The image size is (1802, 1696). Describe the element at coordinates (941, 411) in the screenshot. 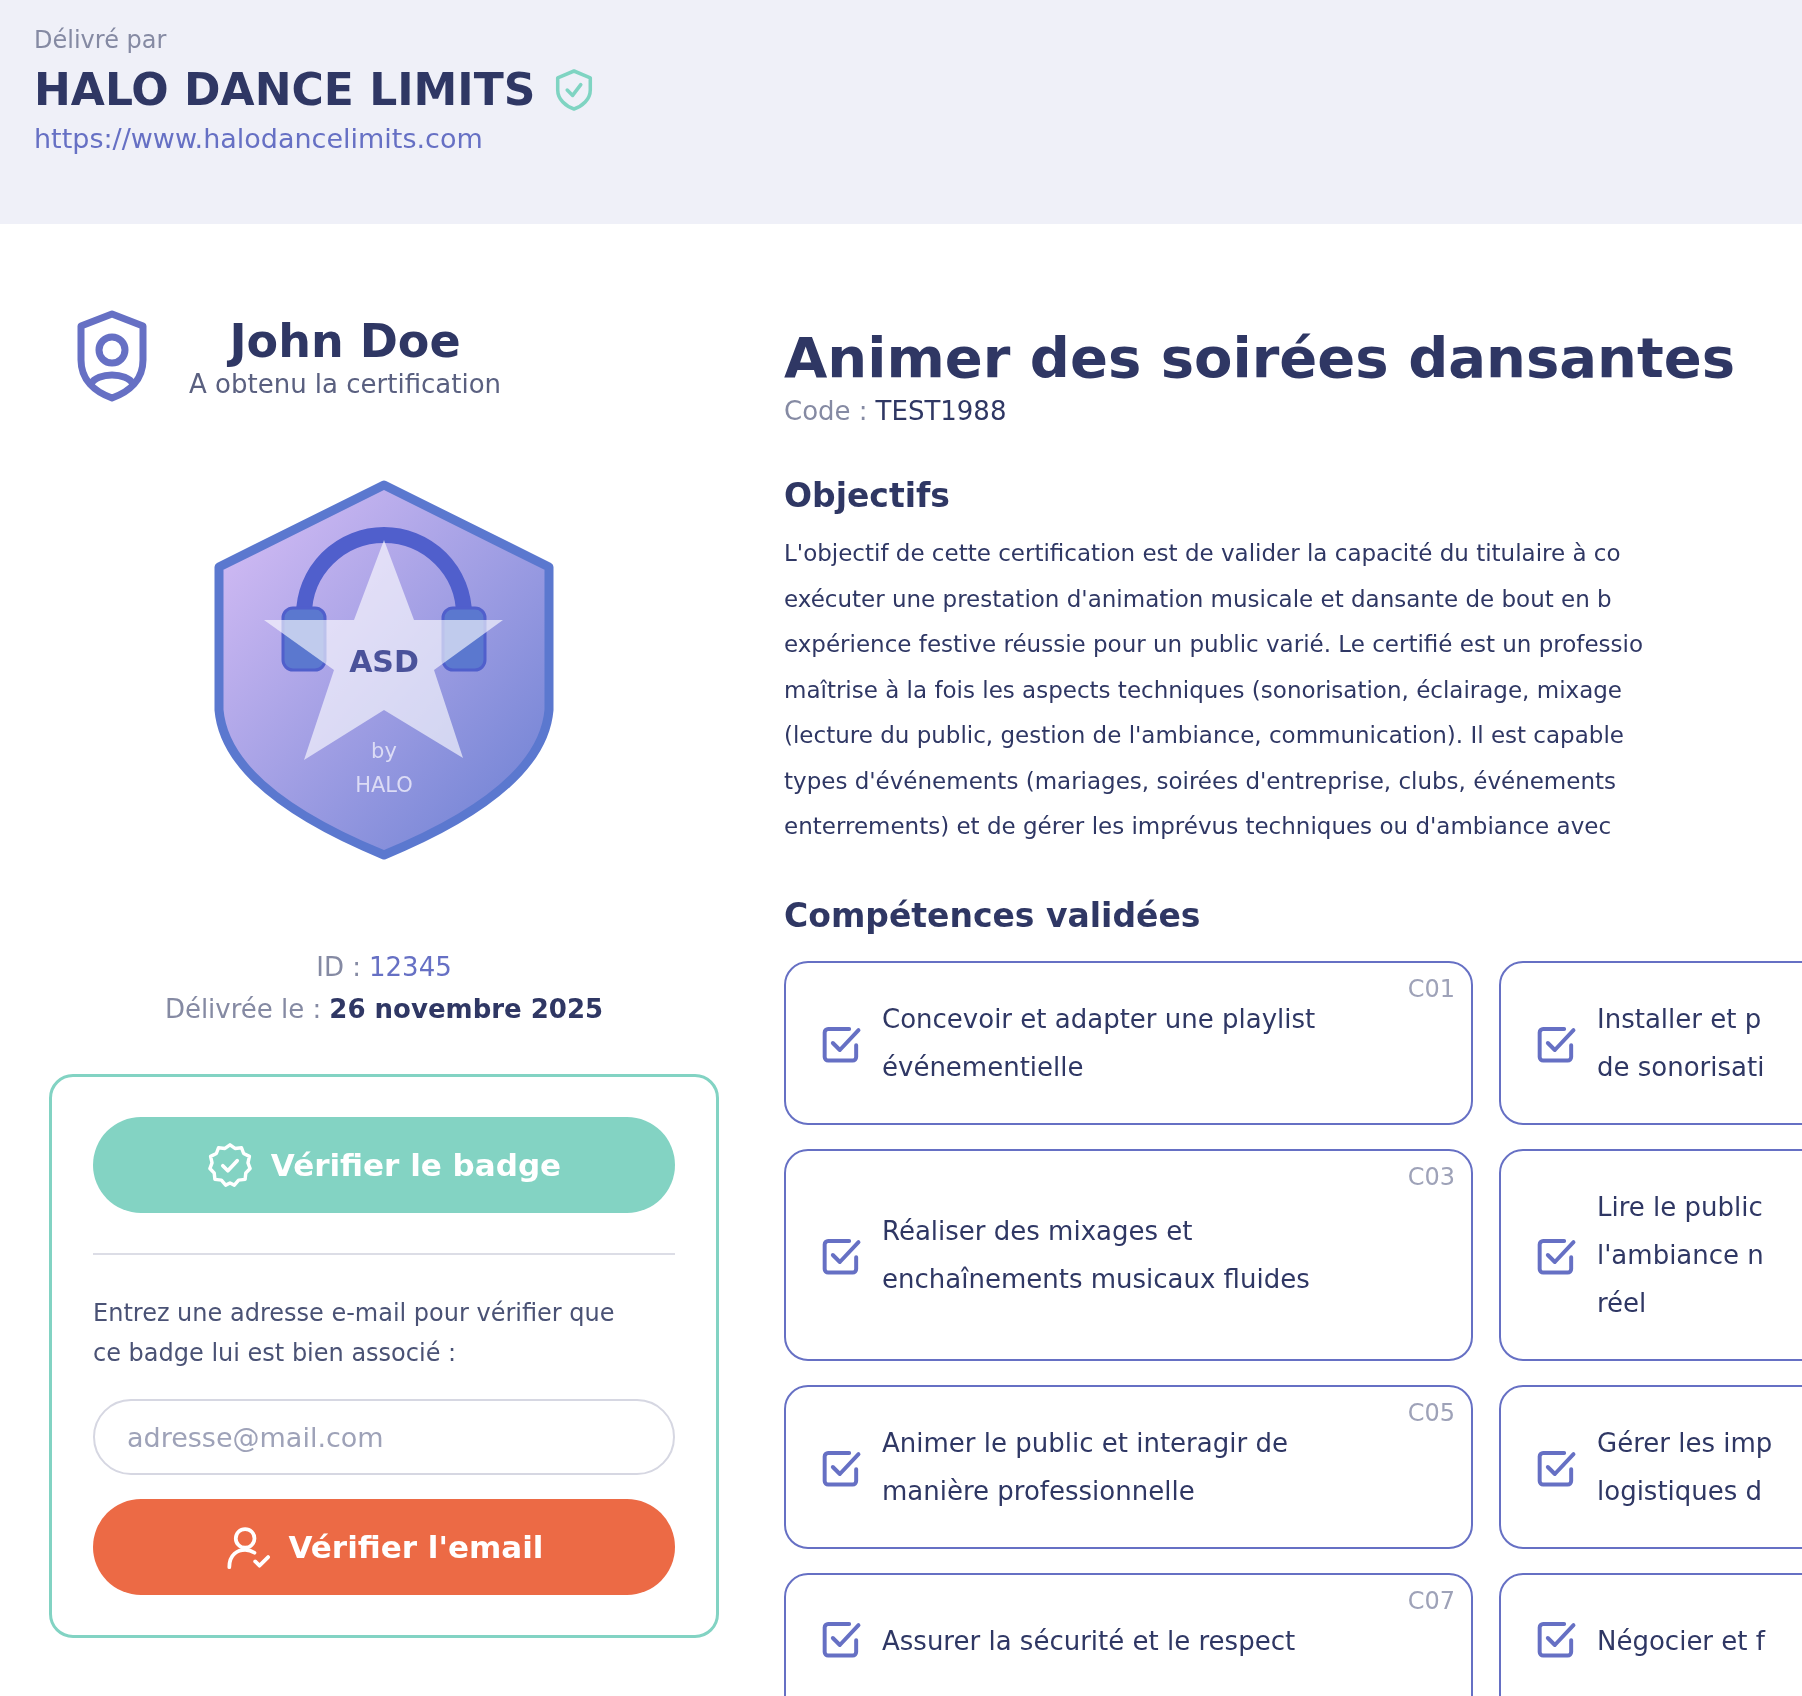

I see `code-value: TEST1988` at that location.